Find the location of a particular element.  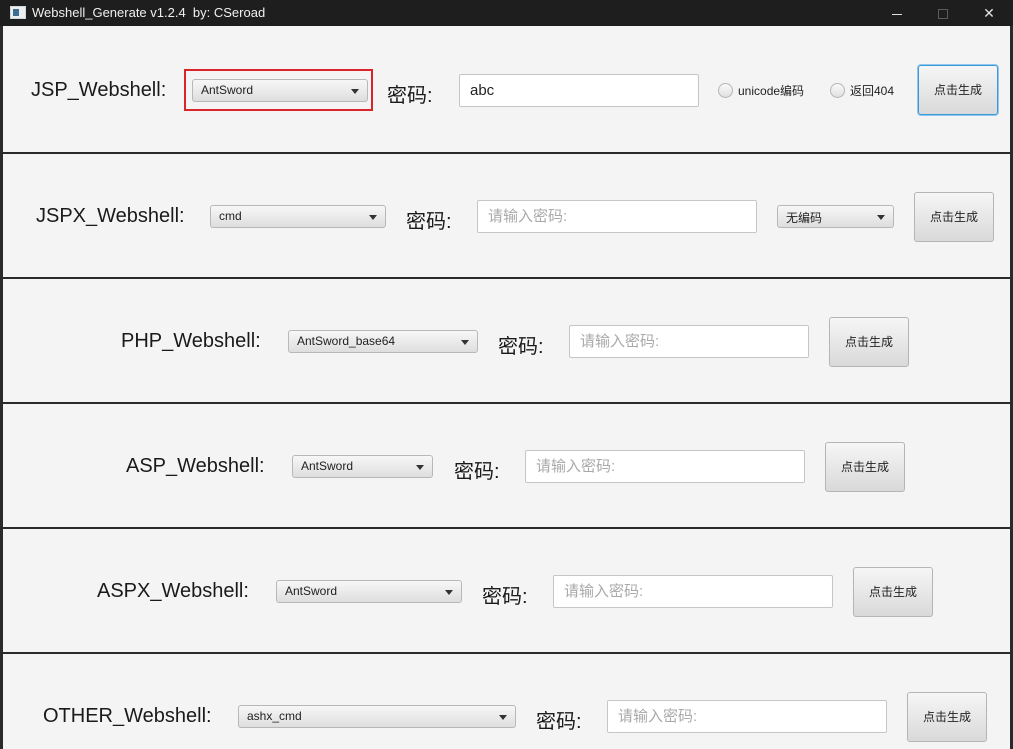

aspx-type-value: AntSword is located at coordinates (311, 591).